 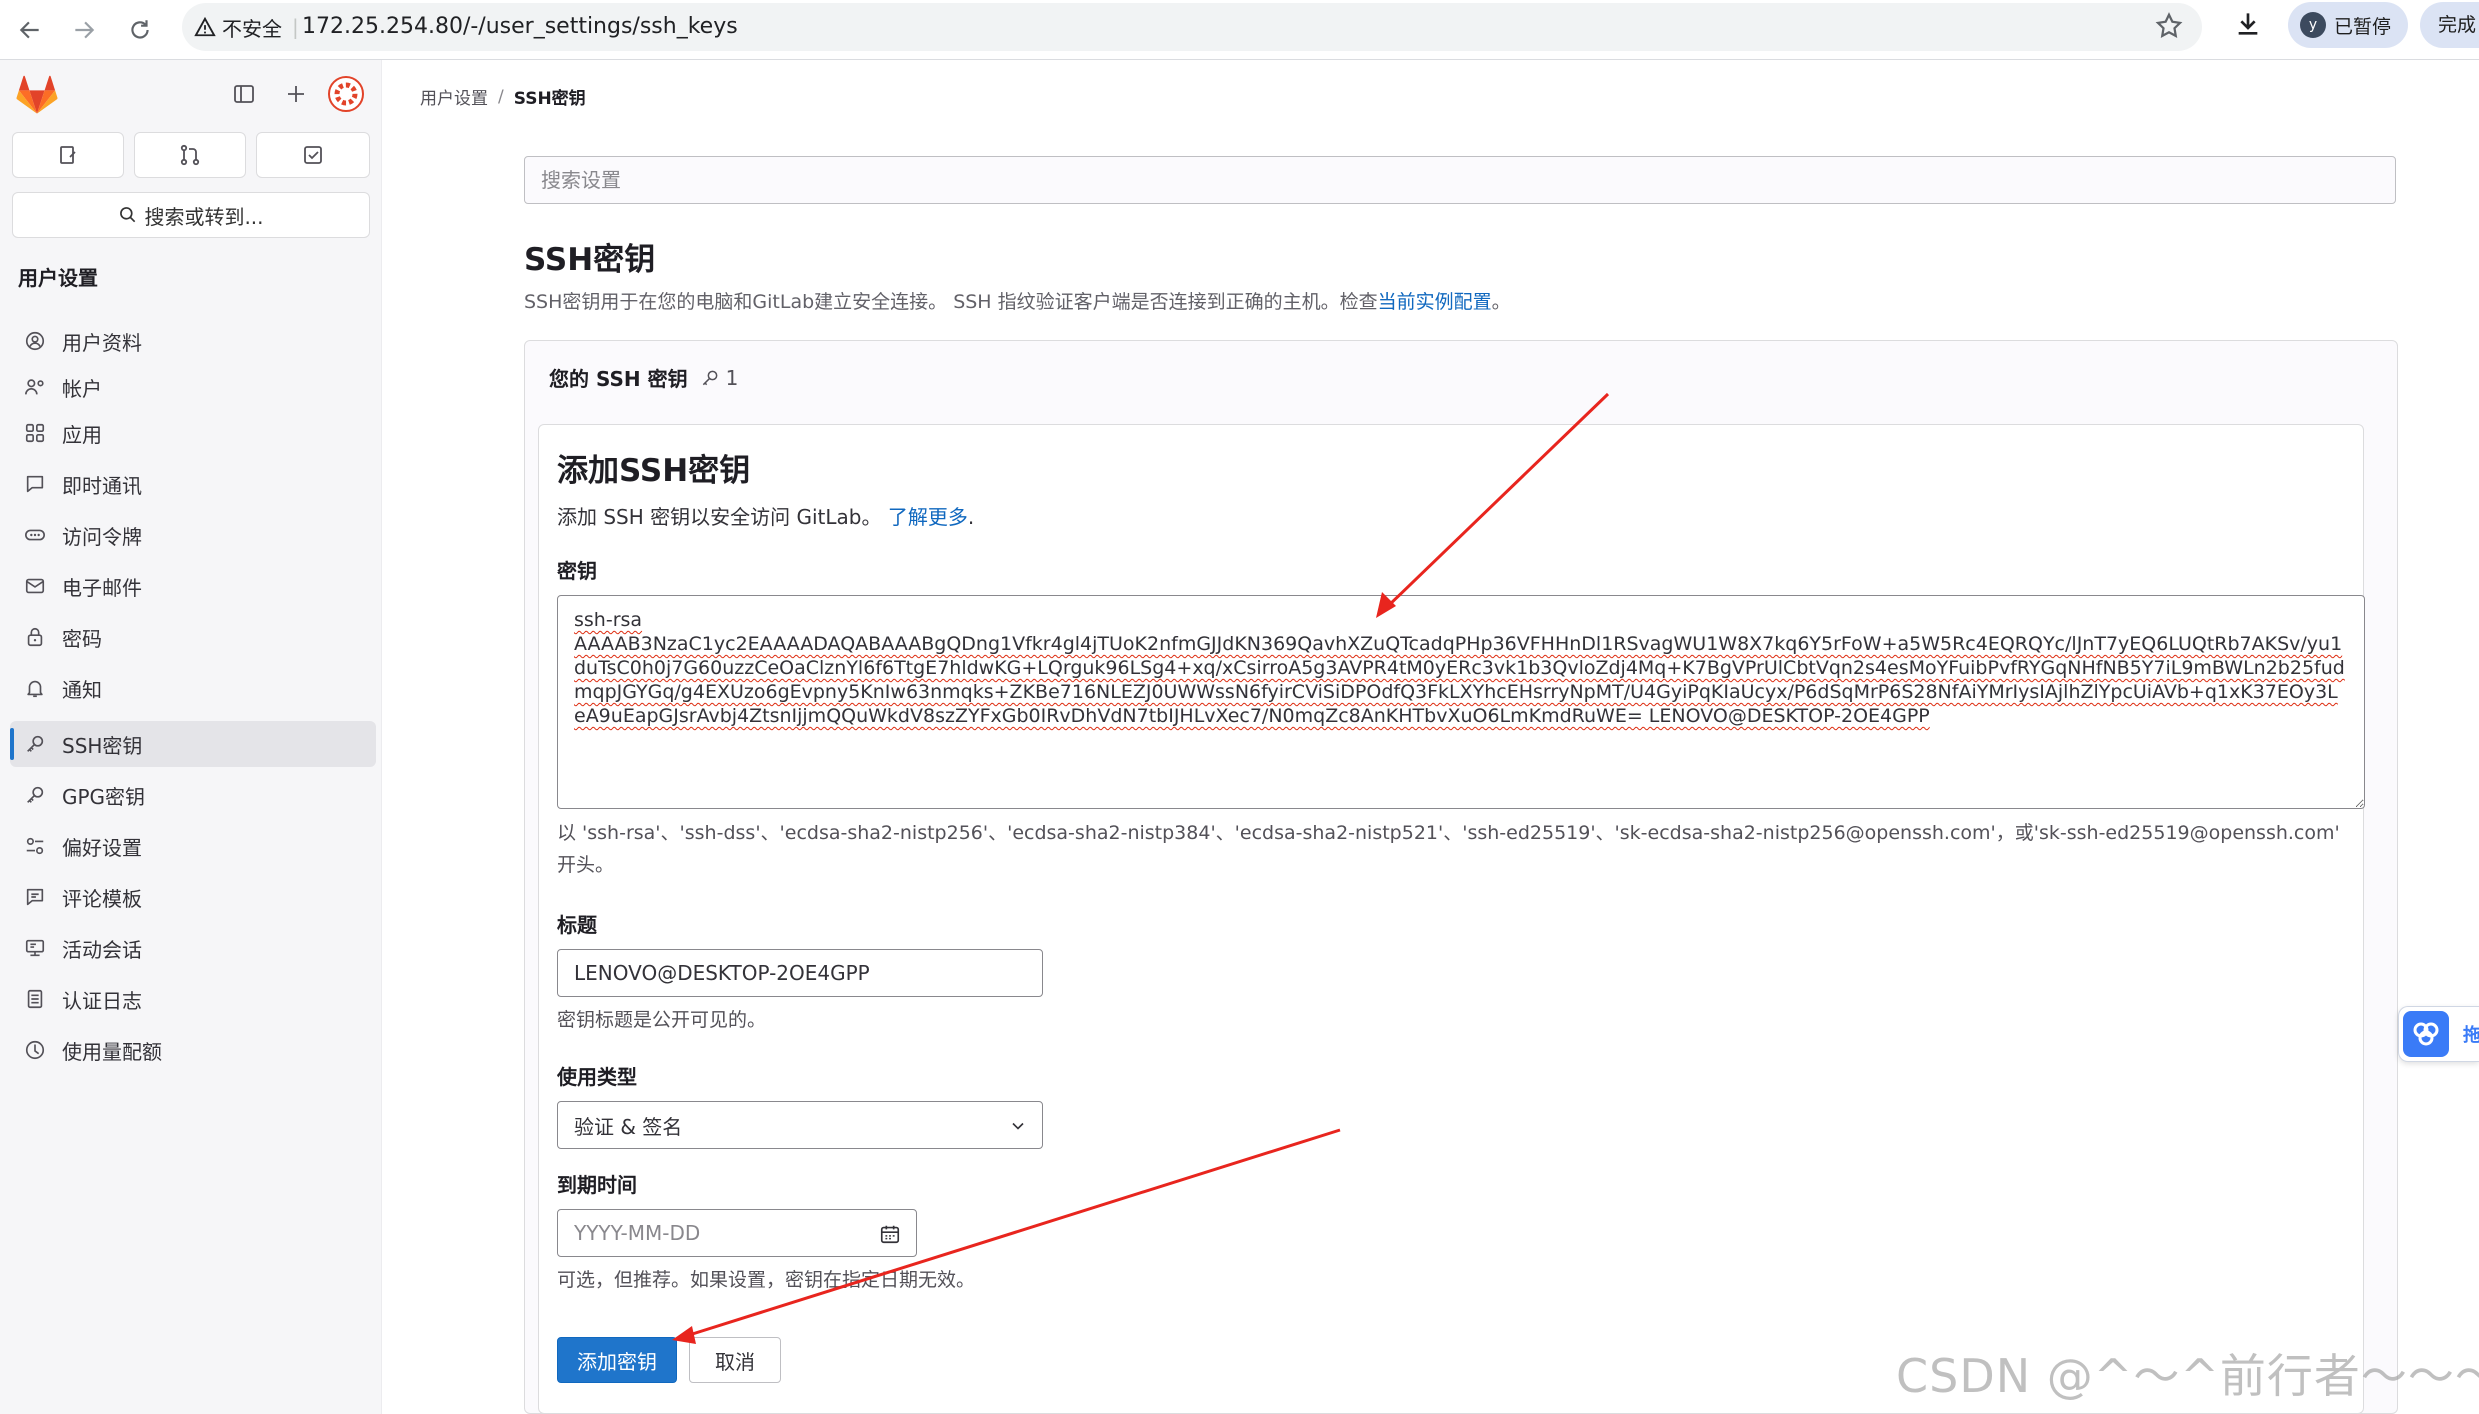 What do you see at coordinates (590, 260) in the screenshot?
I see `page-title: SSH密钥` at bounding box center [590, 260].